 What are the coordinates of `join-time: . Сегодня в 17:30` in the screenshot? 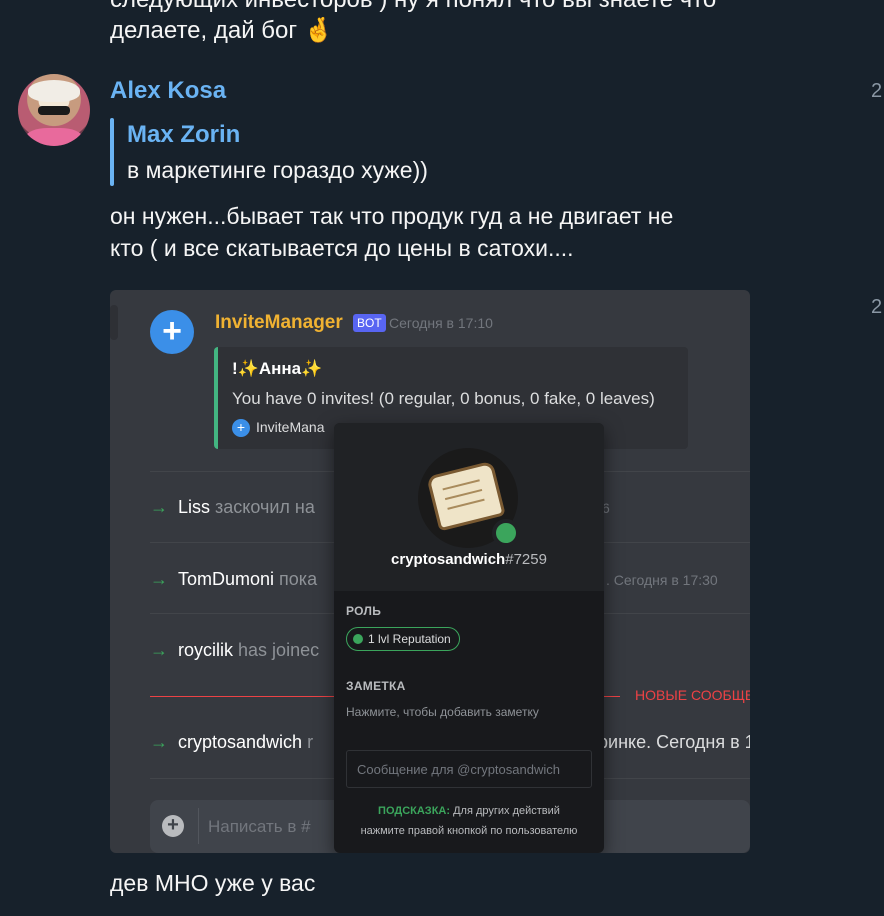 It's located at (662, 580).